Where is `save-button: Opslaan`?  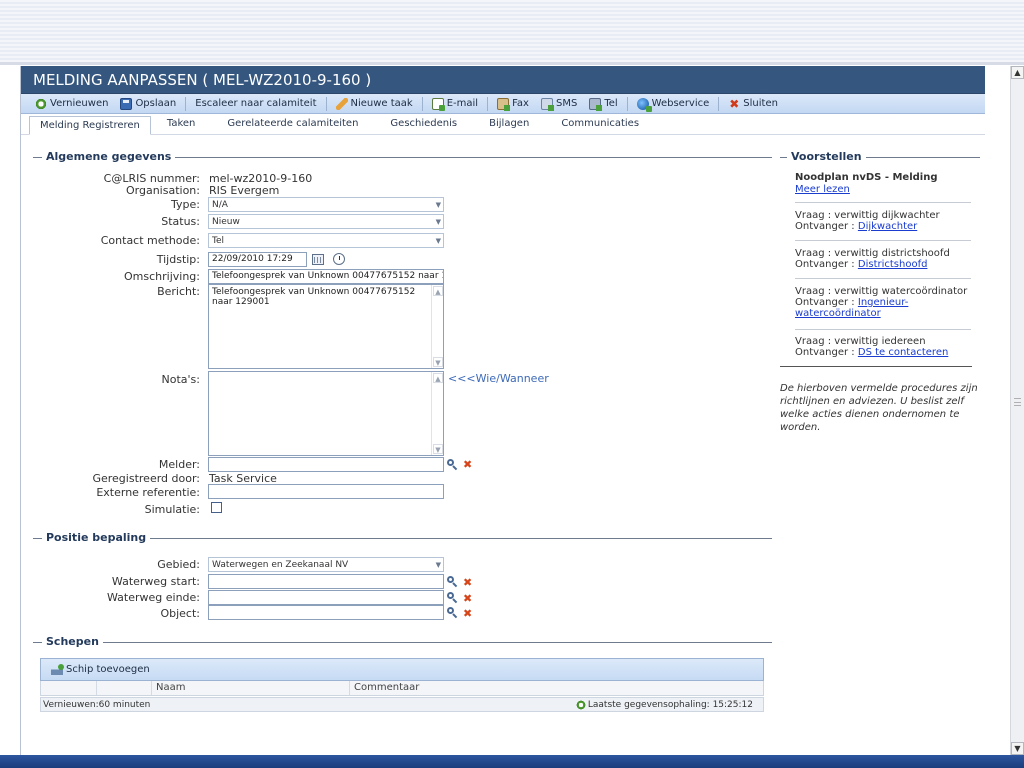 save-button: Opslaan is located at coordinates (148, 104).